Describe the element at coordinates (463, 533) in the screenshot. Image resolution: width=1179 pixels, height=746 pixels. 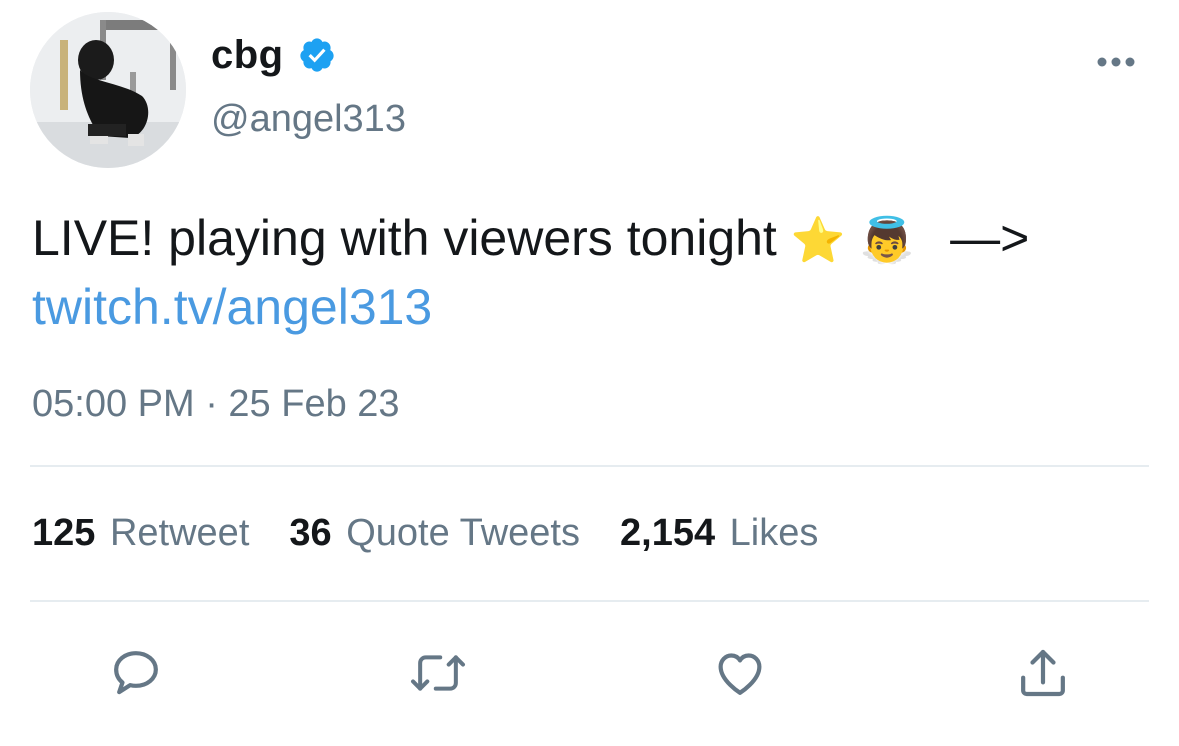
I see `quote-label: Quote Tweets` at that location.